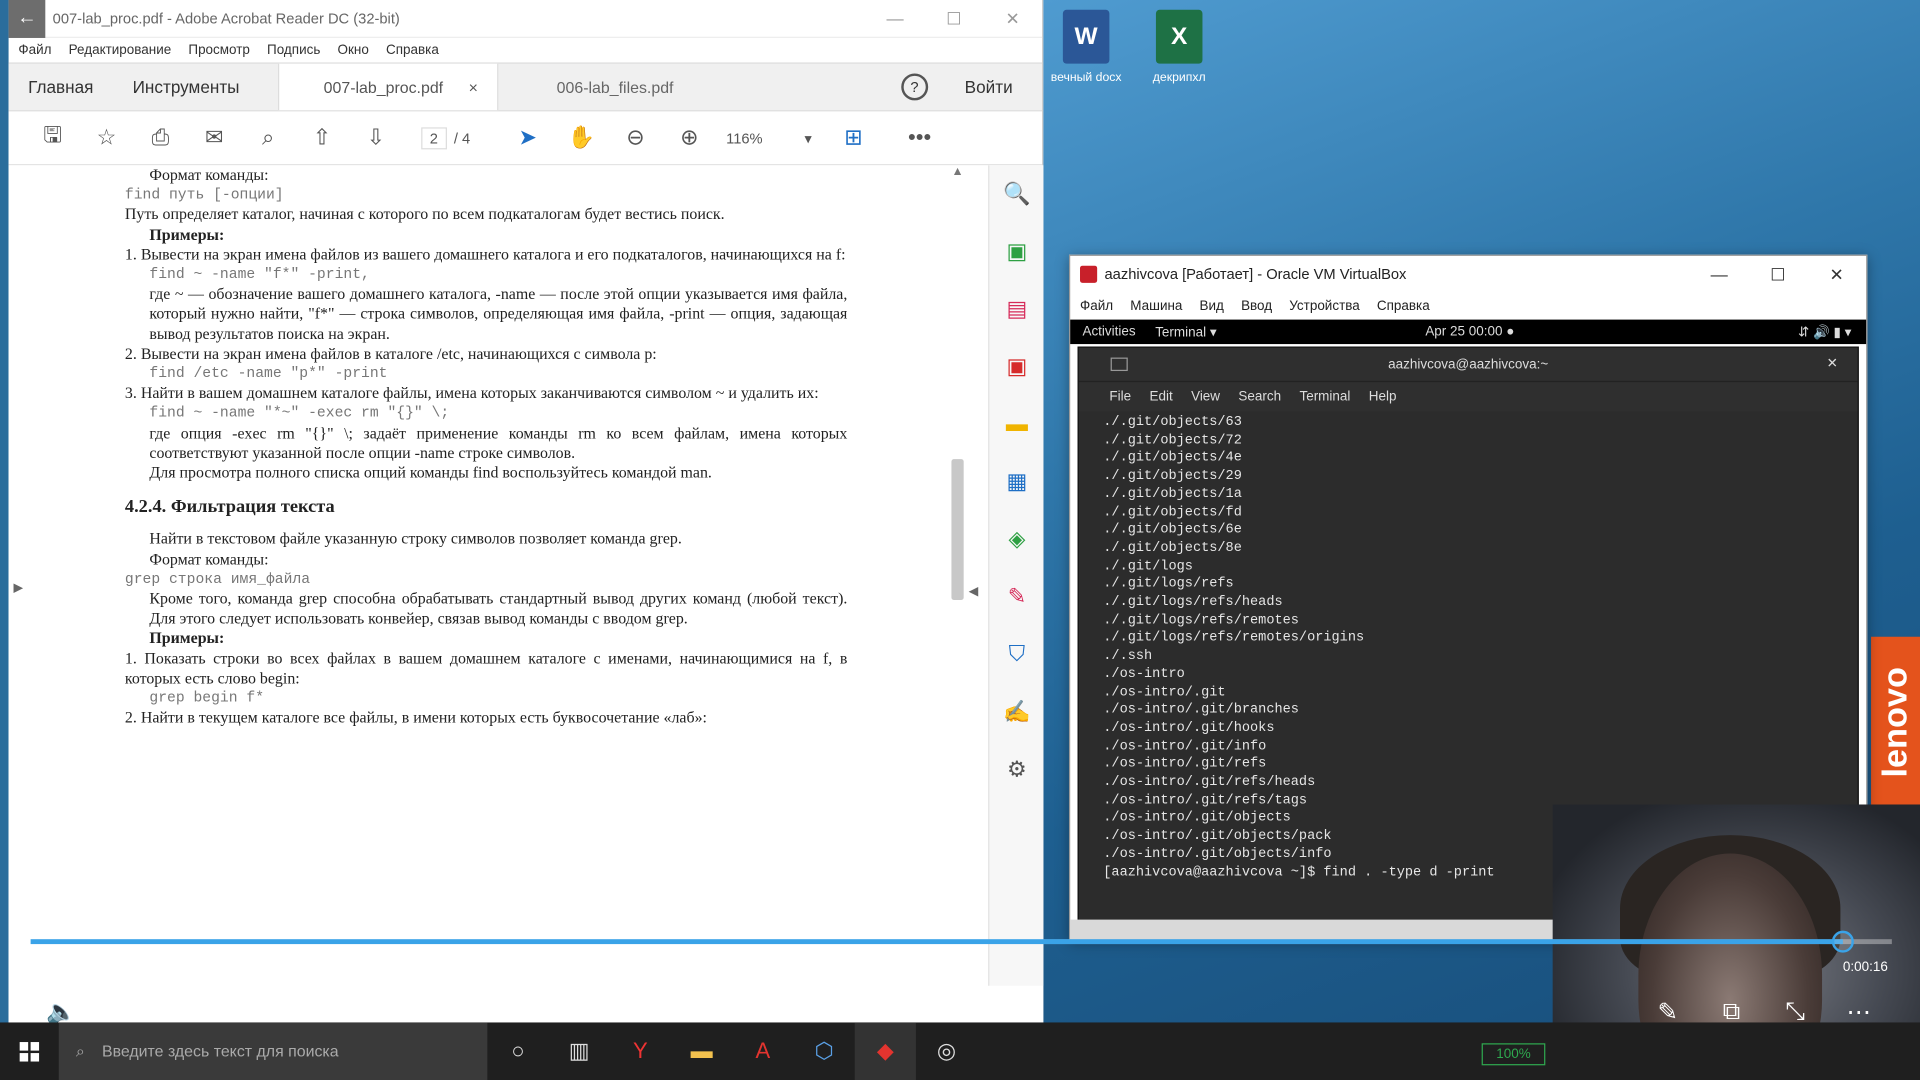 The width and height of the screenshot is (1920, 1080). What do you see at coordinates (120, 50) in the screenshot?
I see `menu-edit: Редактирование` at bounding box center [120, 50].